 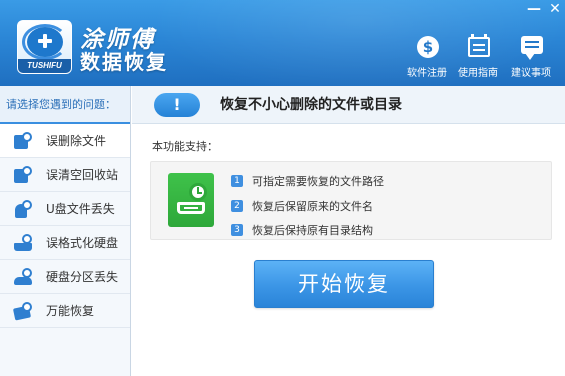 What do you see at coordinates (24, 141) in the screenshot?
I see `deleted-file-icon` at bounding box center [24, 141].